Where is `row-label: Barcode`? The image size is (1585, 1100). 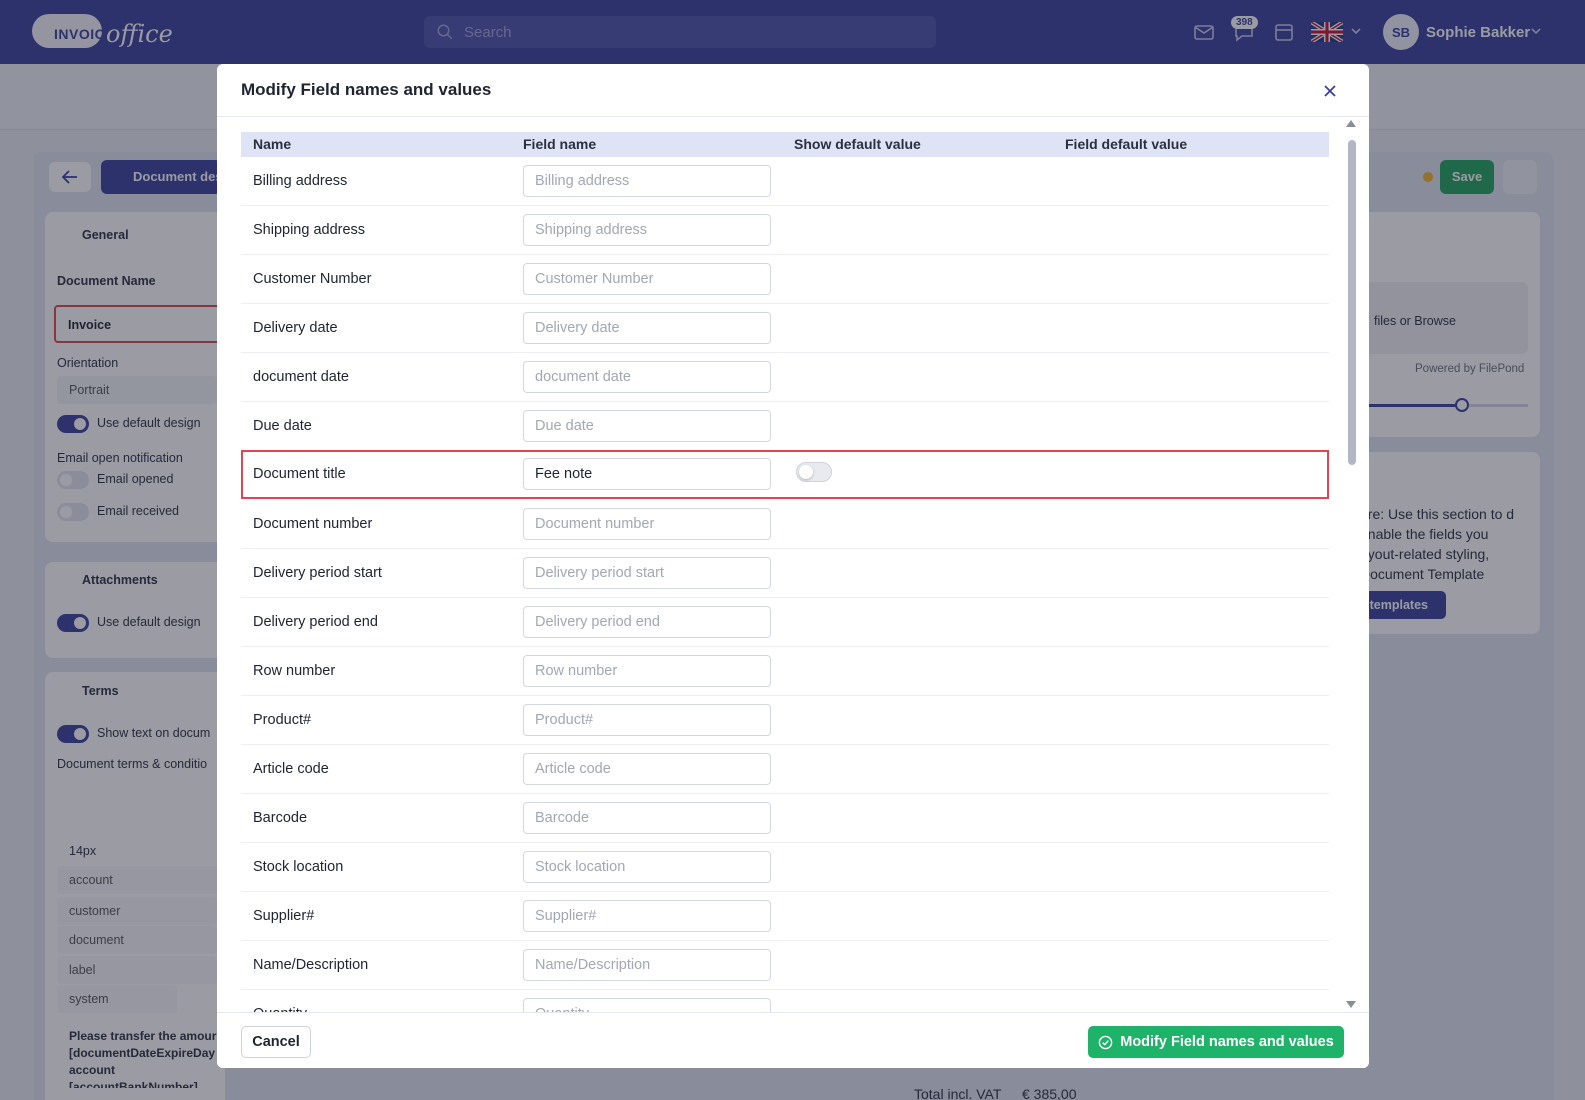
row-label: Barcode is located at coordinates (280, 818).